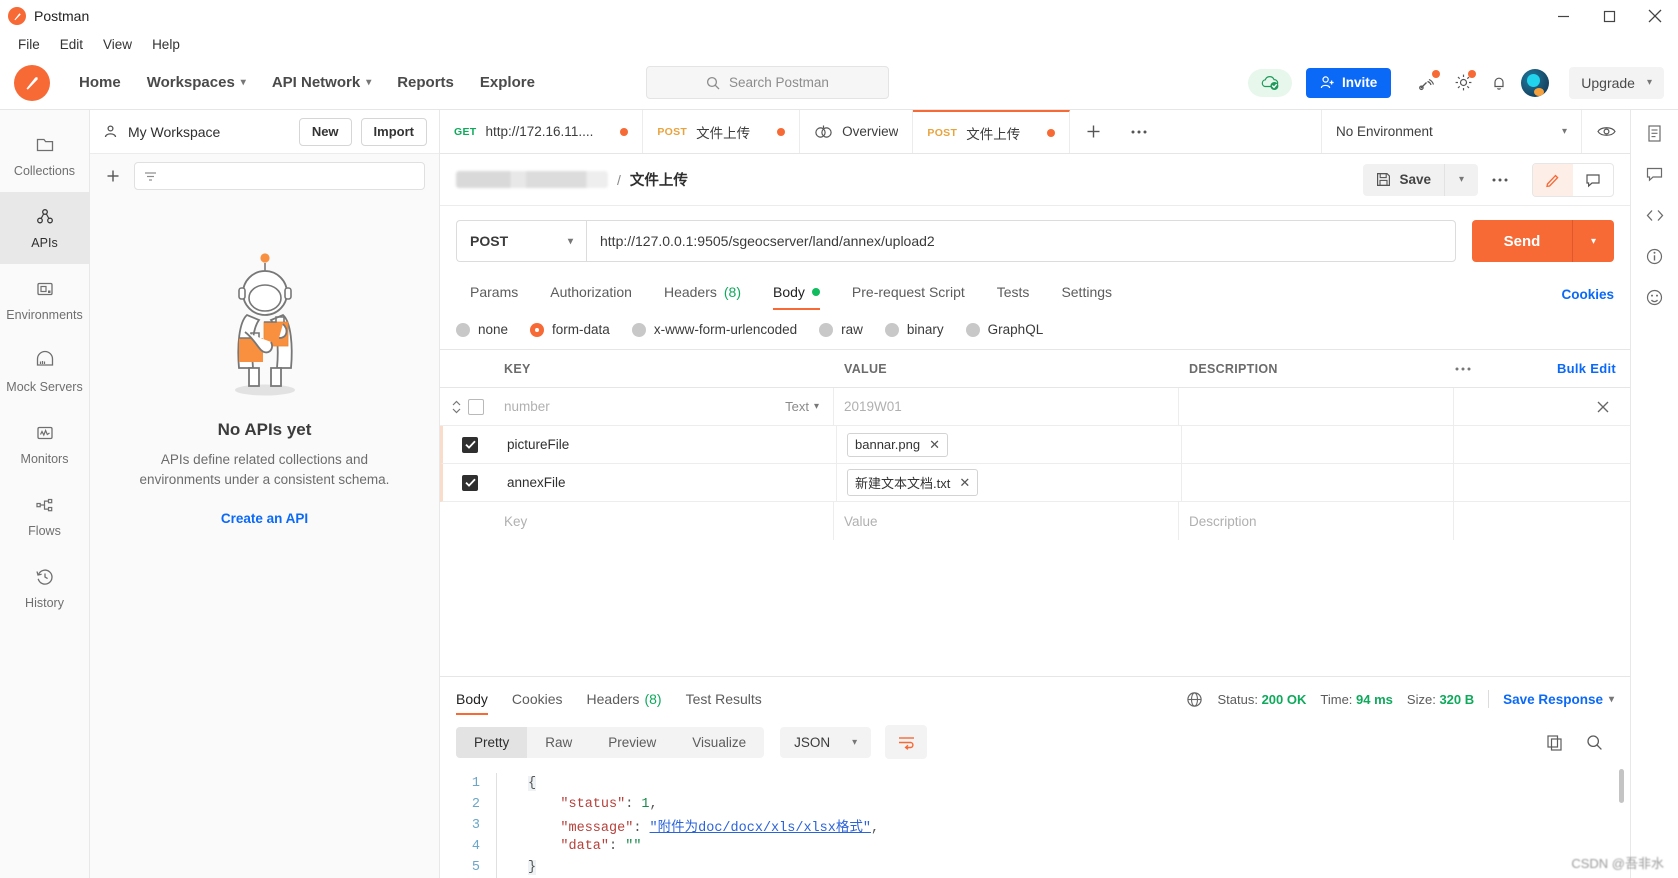 This screenshot has width=1678, height=878. I want to click on close-icon, so click(1603, 407).